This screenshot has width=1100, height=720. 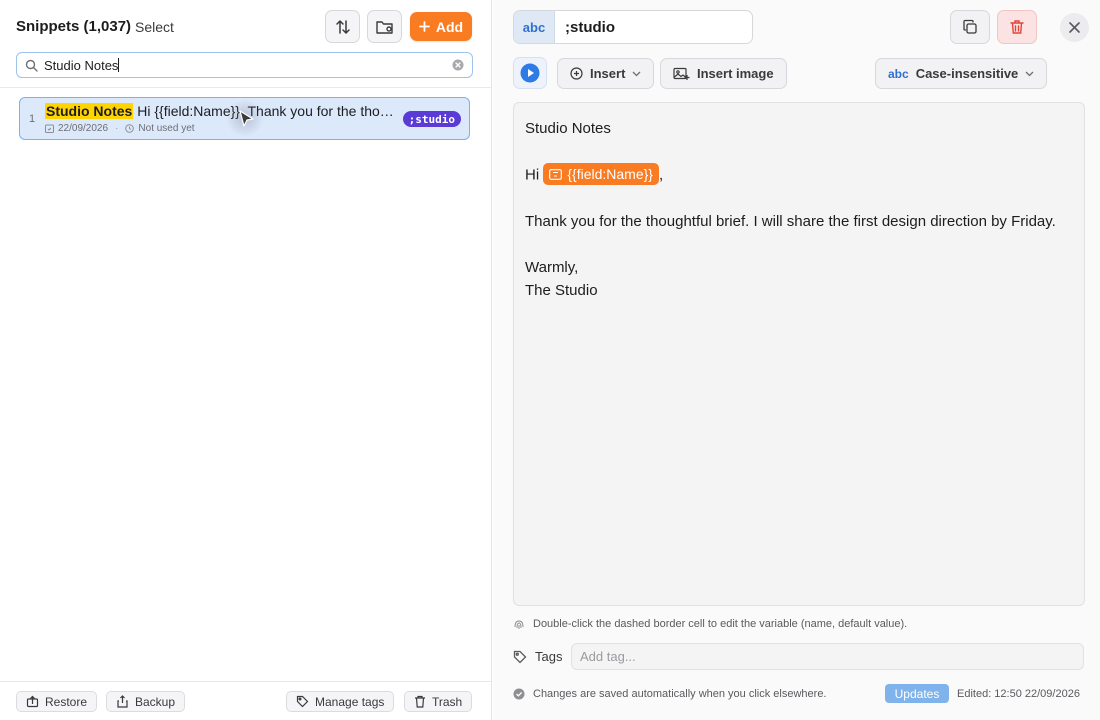 I want to click on search-input: Studio Notes, so click(x=248, y=65).